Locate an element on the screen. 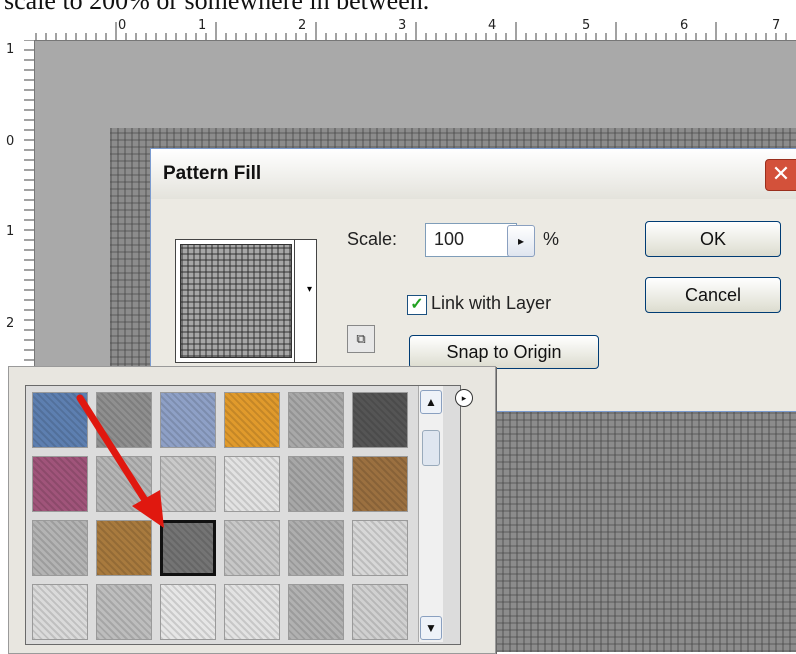  ruler-label: 6 is located at coordinates (684, 25).